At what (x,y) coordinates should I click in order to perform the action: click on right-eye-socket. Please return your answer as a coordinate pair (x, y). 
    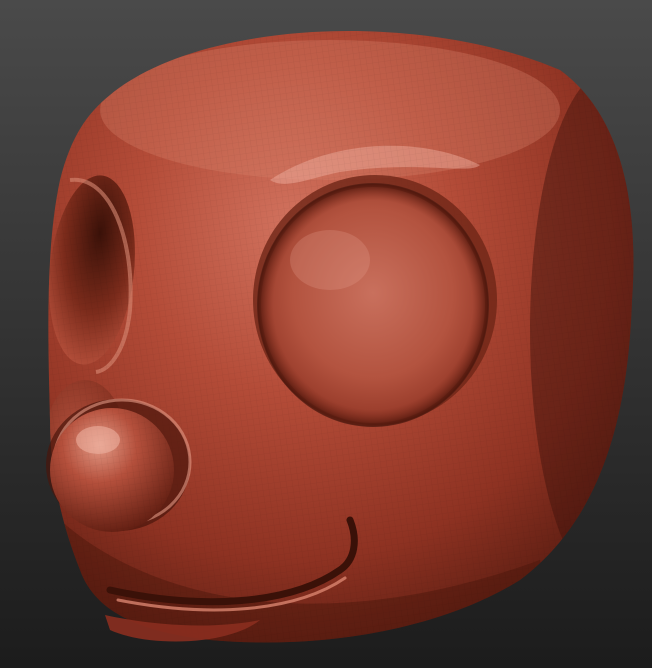
    Looking at the image, I should click on (375, 301).